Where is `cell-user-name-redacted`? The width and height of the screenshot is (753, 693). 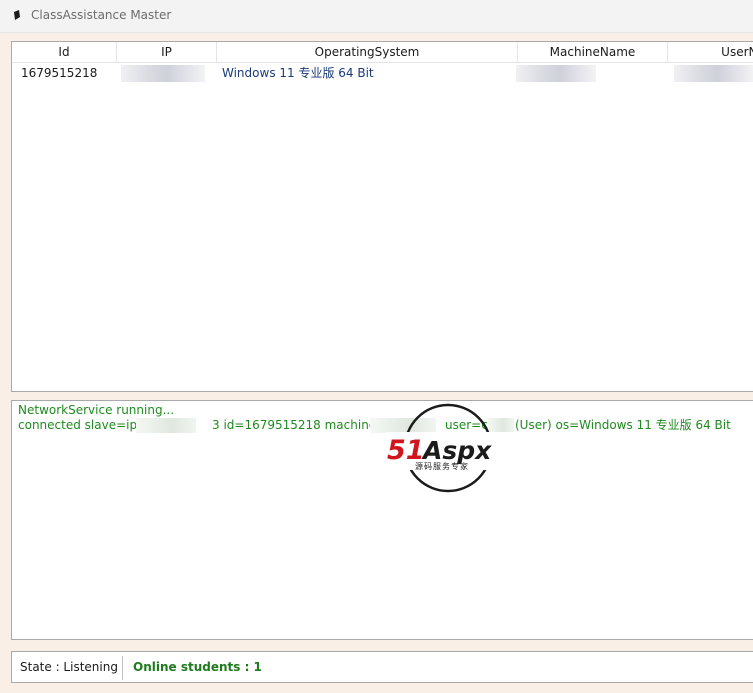
cell-user-name-redacted is located at coordinates (713, 73).